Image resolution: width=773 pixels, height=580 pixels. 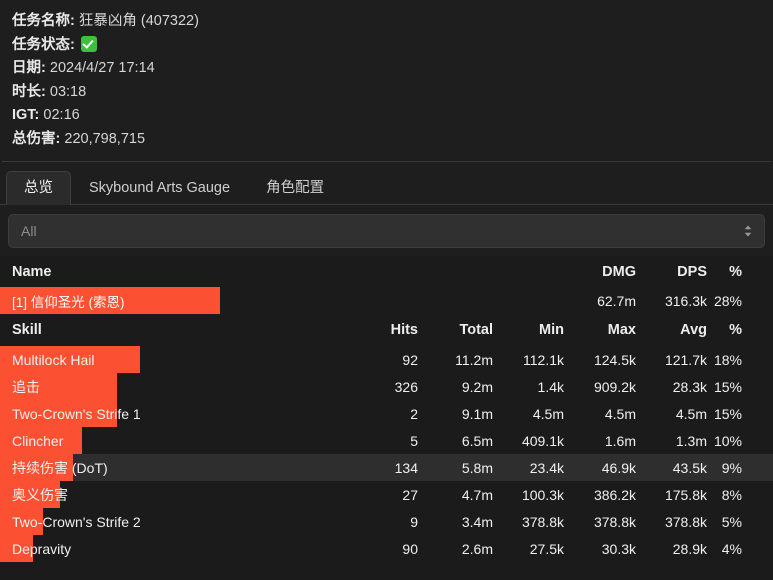 I want to click on skill-avg: 378.8k, so click(x=685, y=521).